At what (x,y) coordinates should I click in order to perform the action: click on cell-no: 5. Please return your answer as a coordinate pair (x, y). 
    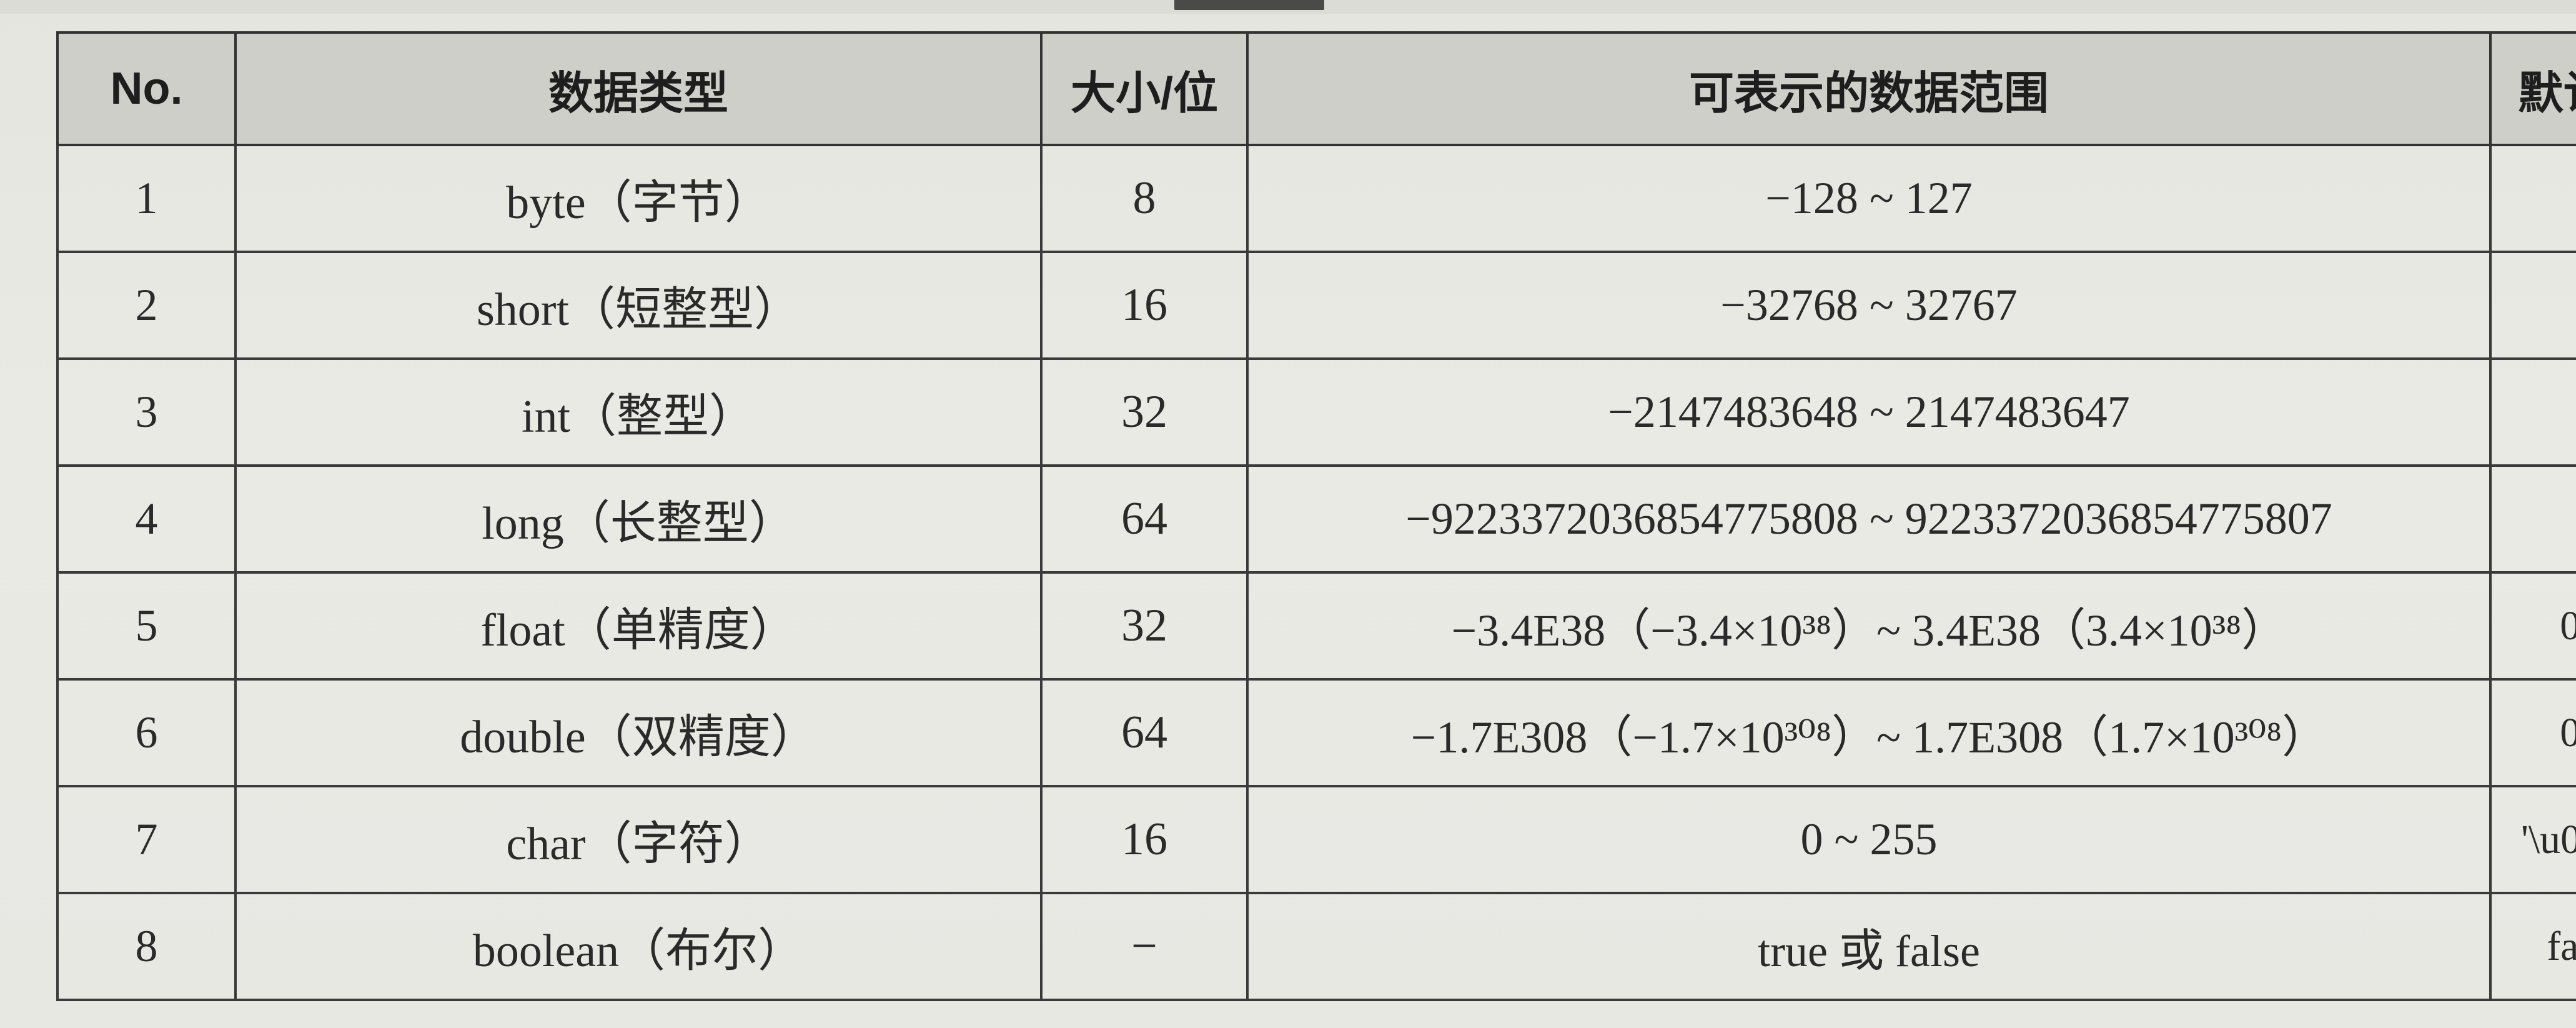
    Looking at the image, I should click on (146, 626).